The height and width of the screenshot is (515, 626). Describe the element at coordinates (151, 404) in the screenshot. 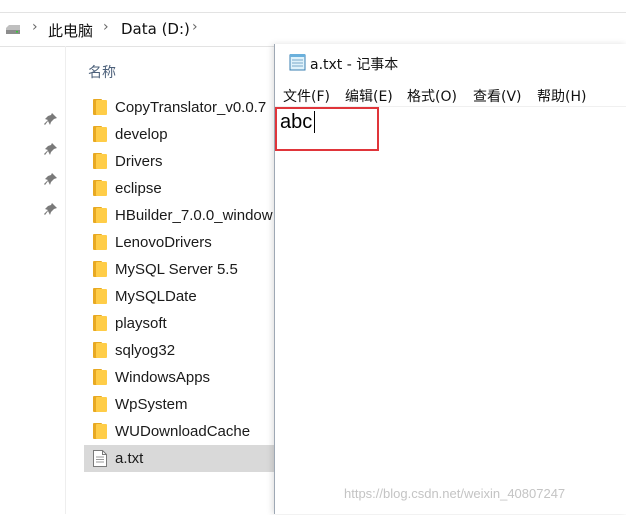

I see `file-name: WpSystem` at that location.